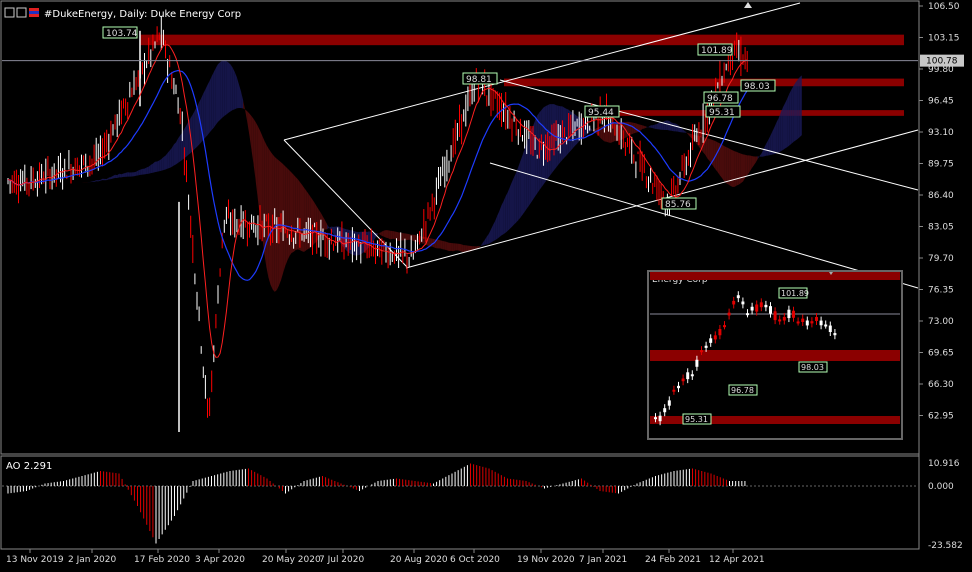 Image resolution: width=972 pixels, height=572 pixels. What do you see at coordinates (757, 87) in the screenshot?
I see `price-label: 98.03` at bounding box center [757, 87].